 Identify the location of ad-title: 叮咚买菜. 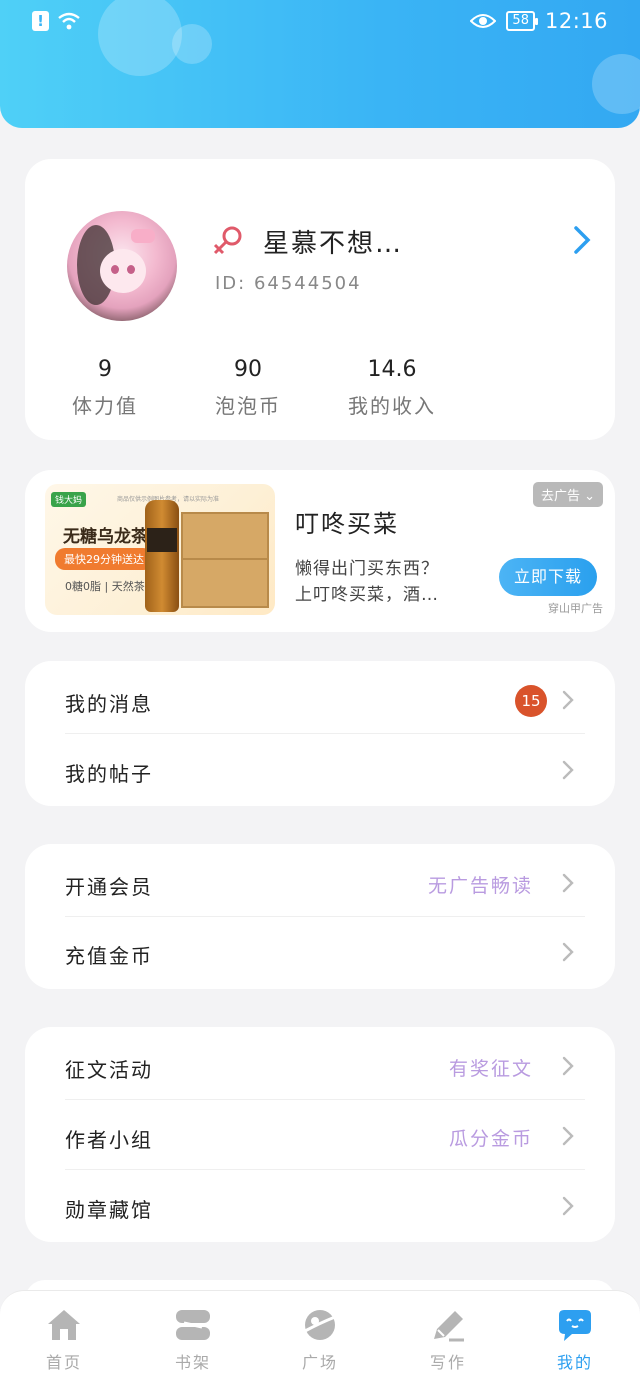
(347, 524).